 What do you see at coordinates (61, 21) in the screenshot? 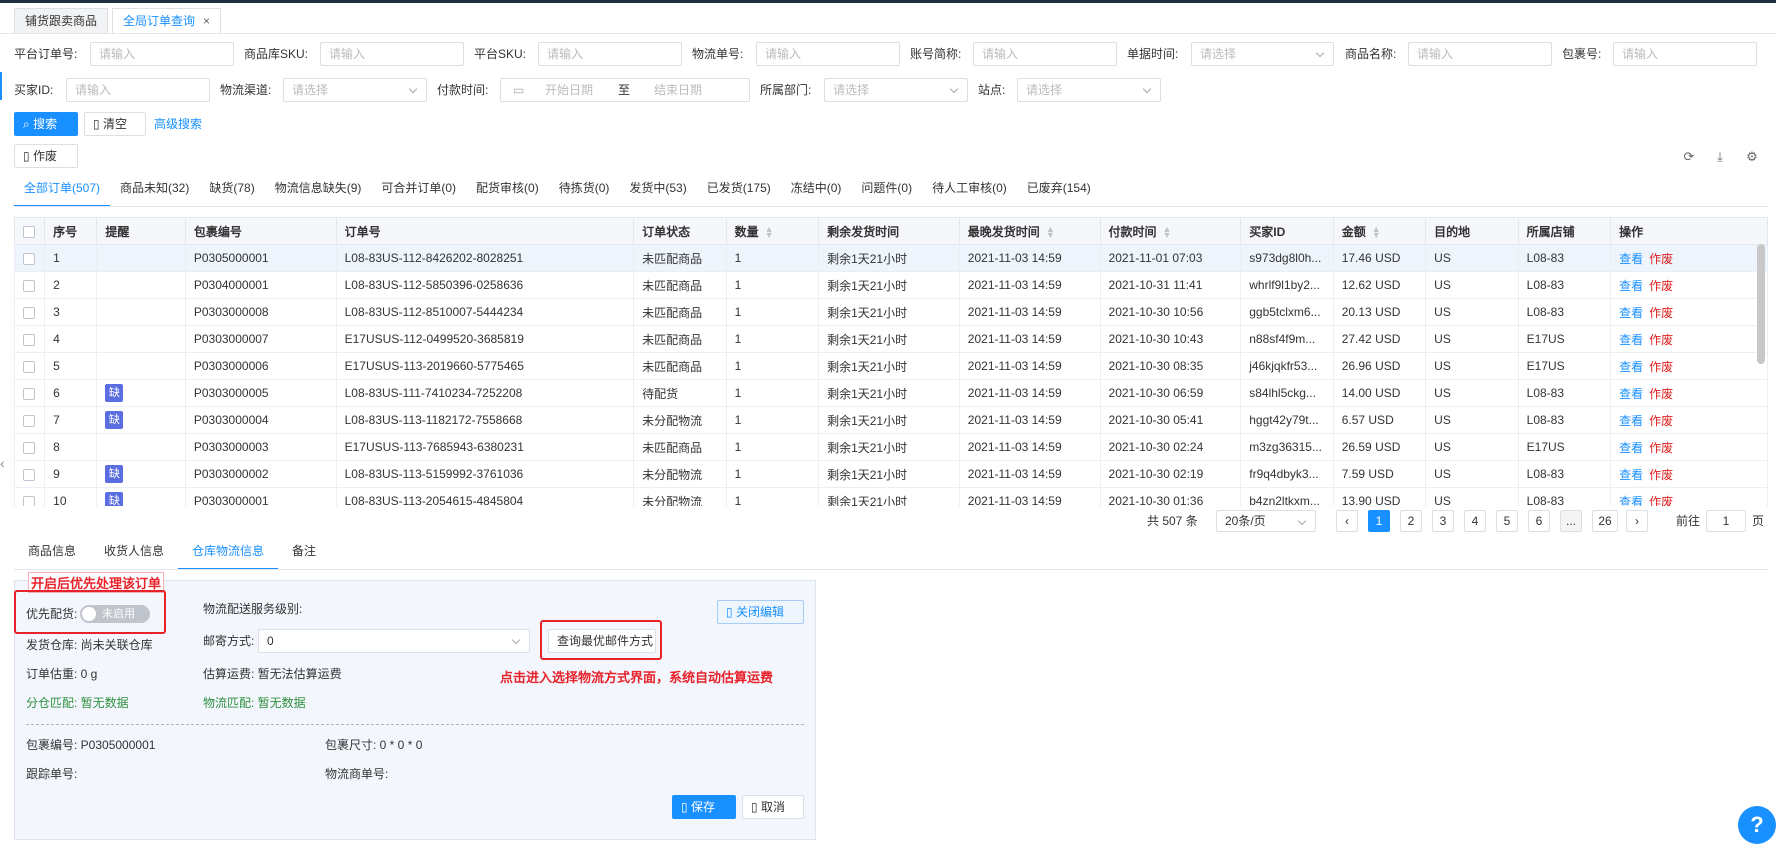
I see `tab-distribution-goods: 铺货跟卖商品` at bounding box center [61, 21].